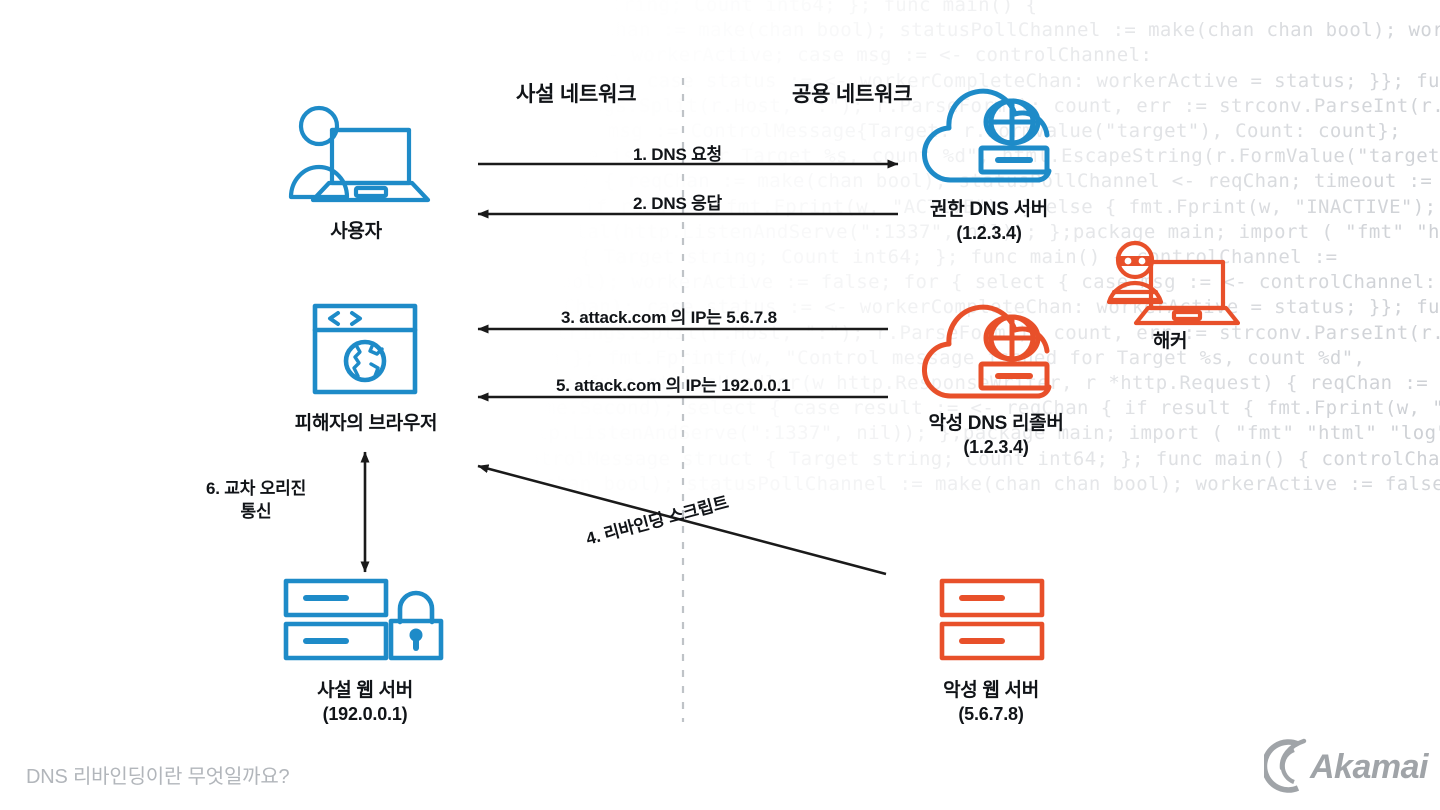 The width and height of the screenshot is (1440, 810). What do you see at coordinates (996, 447) in the screenshot?
I see `node-ip-malicious-dns-resolver: (1.2.3.4)` at bounding box center [996, 447].